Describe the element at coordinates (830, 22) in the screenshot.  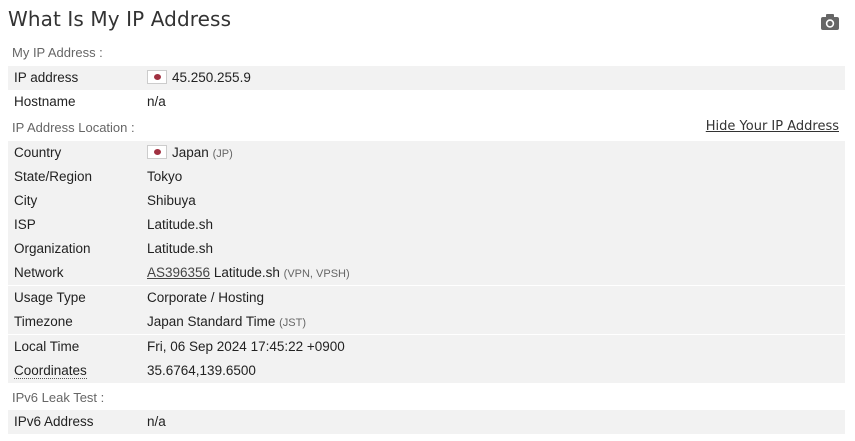
I see `camera-icon` at that location.